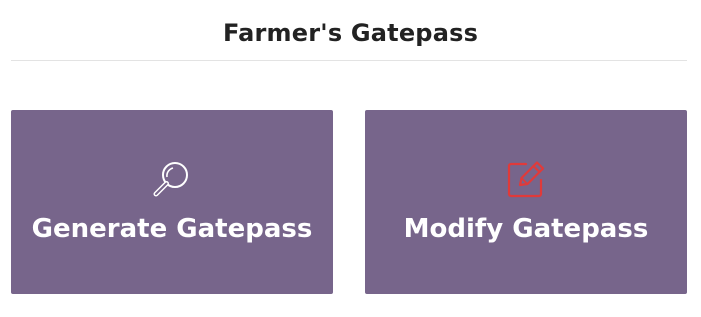  I want to click on header-divider, so click(349, 60).